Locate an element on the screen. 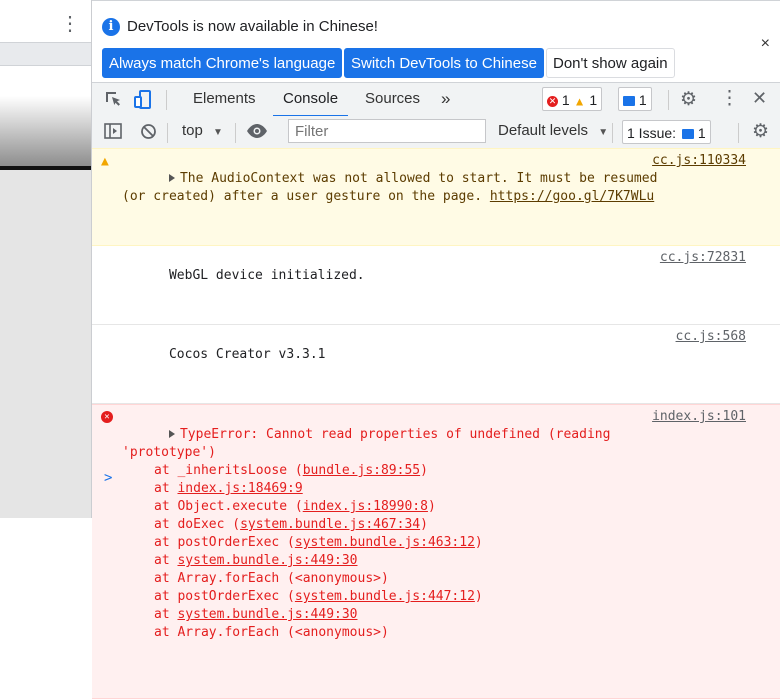 This screenshot has height=699, width=780. page-gradient-region is located at coordinates (45, 132).